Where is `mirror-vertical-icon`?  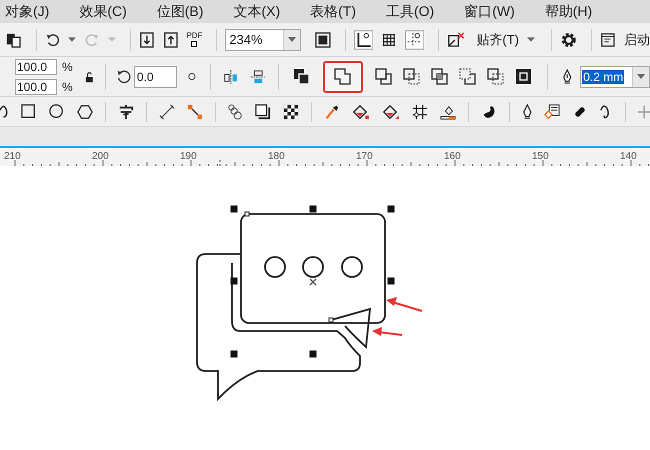 mirror-vertical-icon is located at coordinates (258, 77).